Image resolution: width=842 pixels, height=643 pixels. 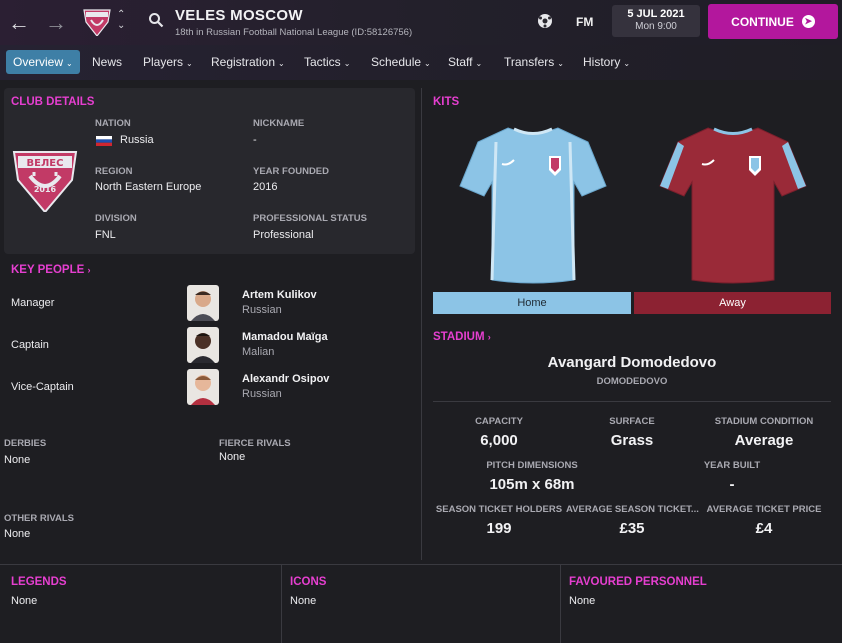 What do you see at coordinates (446, 102) in the screenshot?
I see `kits-title: KITS` at bounding box center [446, 102].